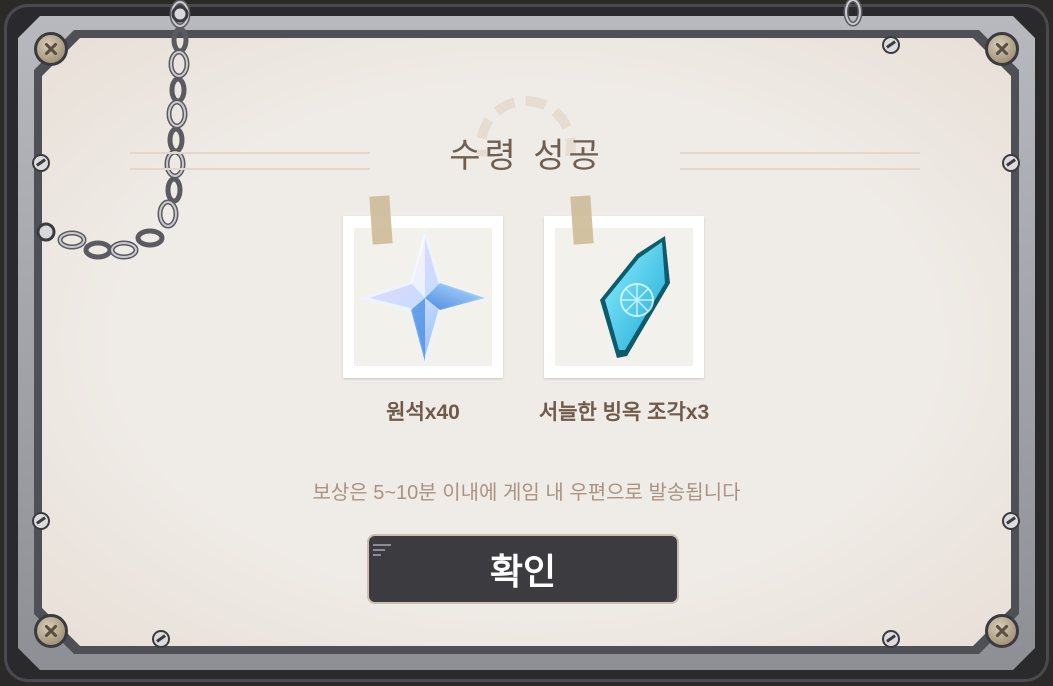 The image size is (1053, 686). I want to click on cryo-gem-fragment-icon, so click(635, 297).